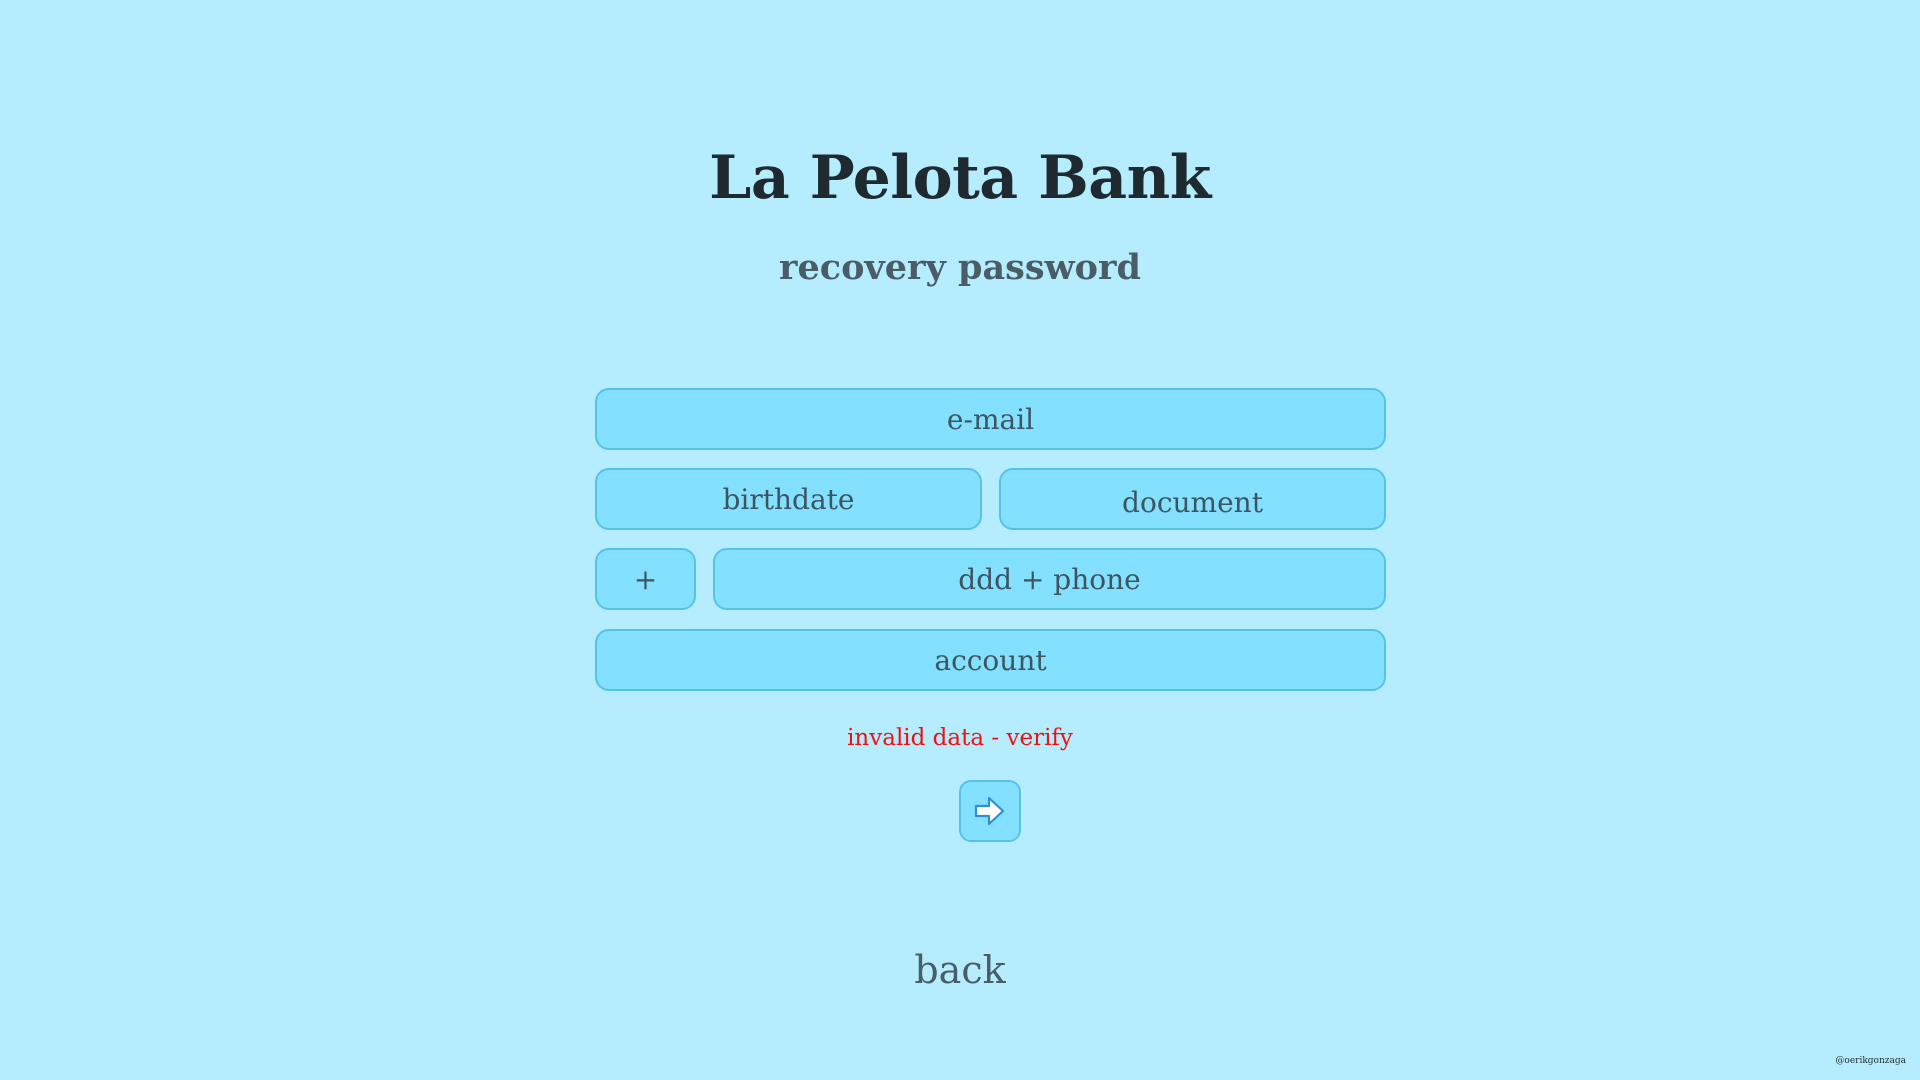 This screenshot has width=1920, height=1080. Describe the element at coordinates (960, 267) in the screenshot. I see `page-subtitle: recovery password` at that location.